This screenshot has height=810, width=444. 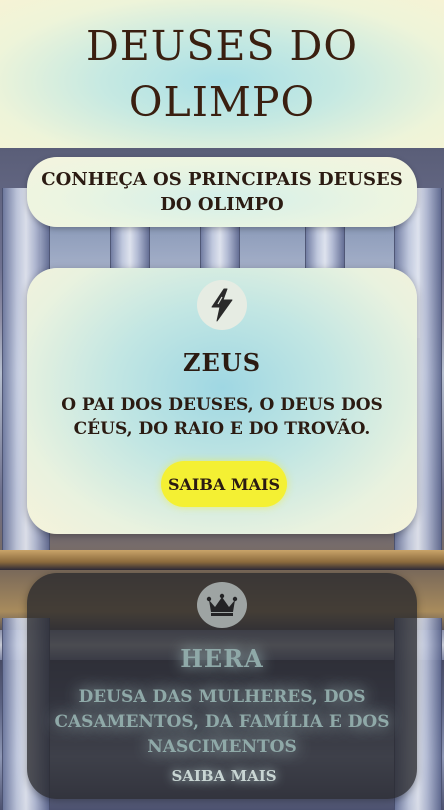 What do you see at coordinates (222, 658) in the screenshot?
I see `god-name: HERA` at bounding box center [222, 658].